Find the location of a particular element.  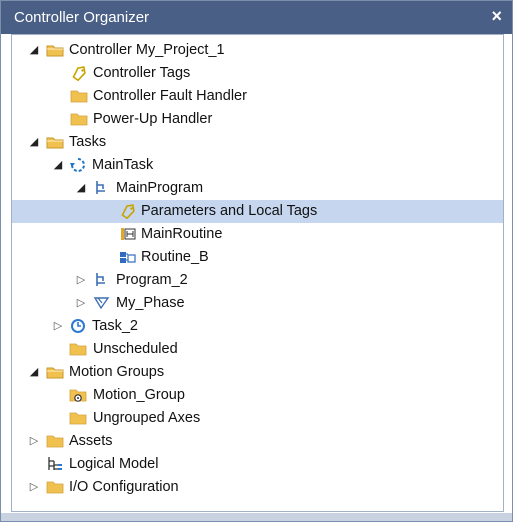

tree-item-my-phase: ▷ My_Phase is located at coordinates (257, 303).